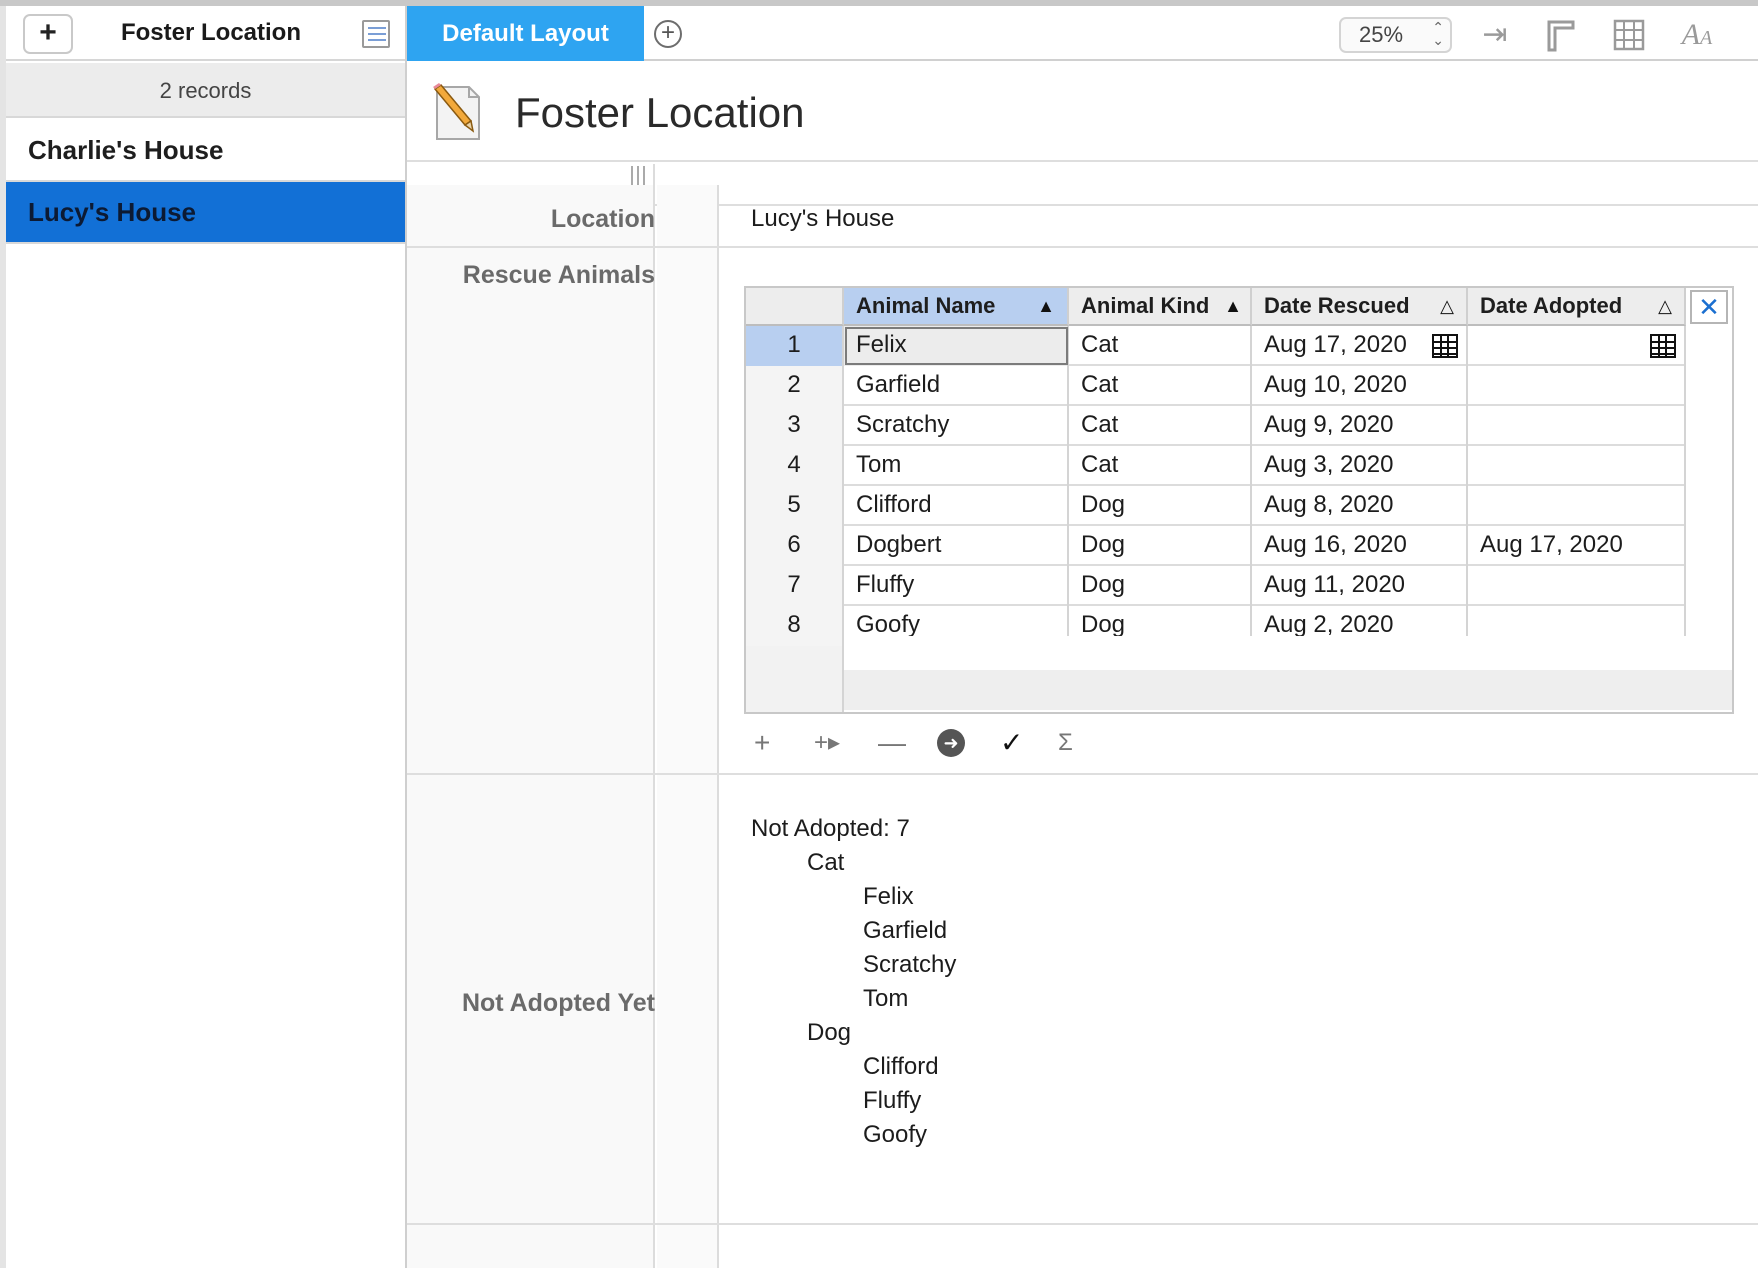  Describe the element at coordinates (1329, 464) in the screenshot. I see `cell-text: Aug 3, 2020` at that location.